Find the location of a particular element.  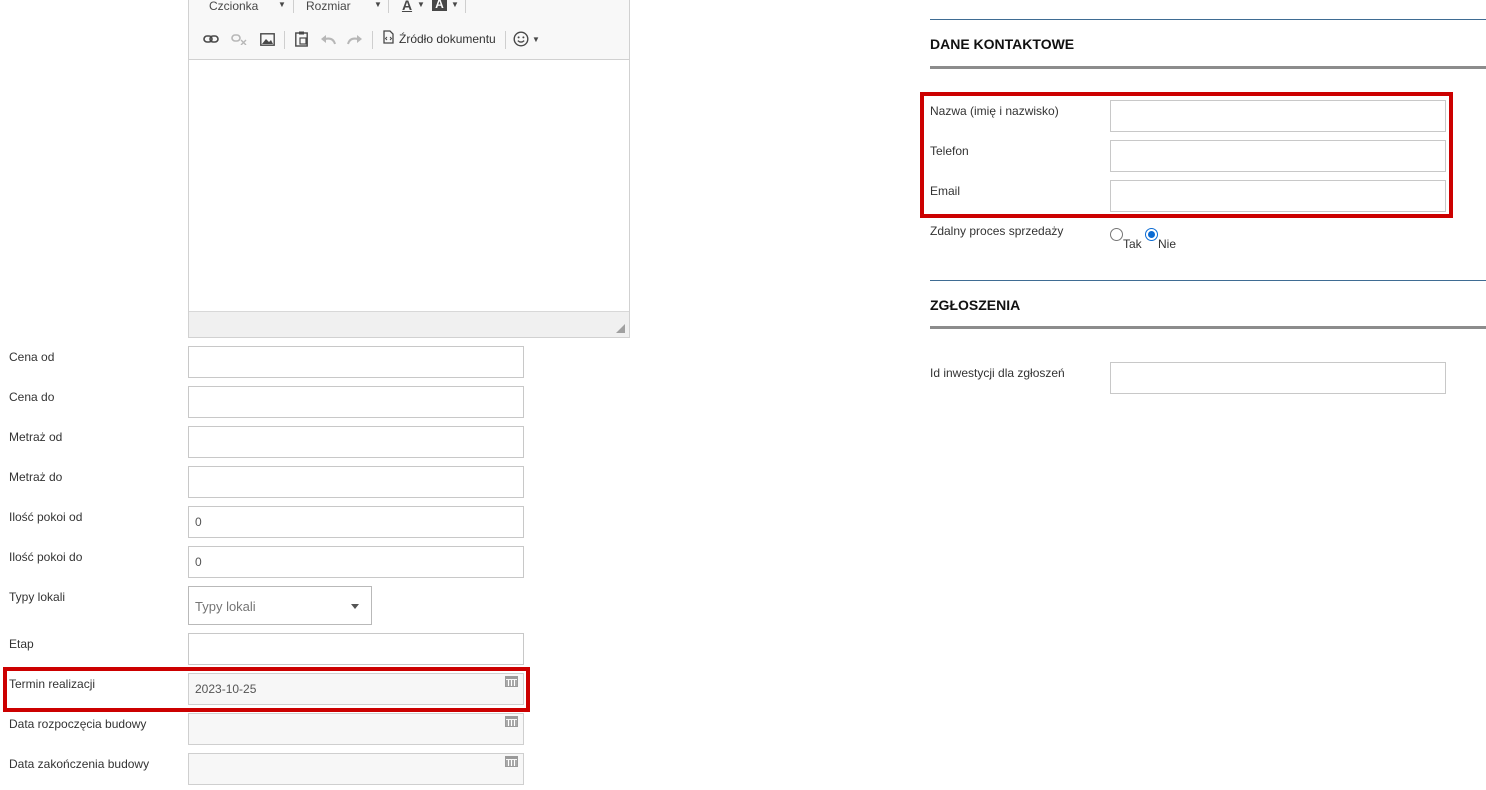

investment-id-label: Id inwestycji dla zgłoszeń is located at coordinates (997, 373).